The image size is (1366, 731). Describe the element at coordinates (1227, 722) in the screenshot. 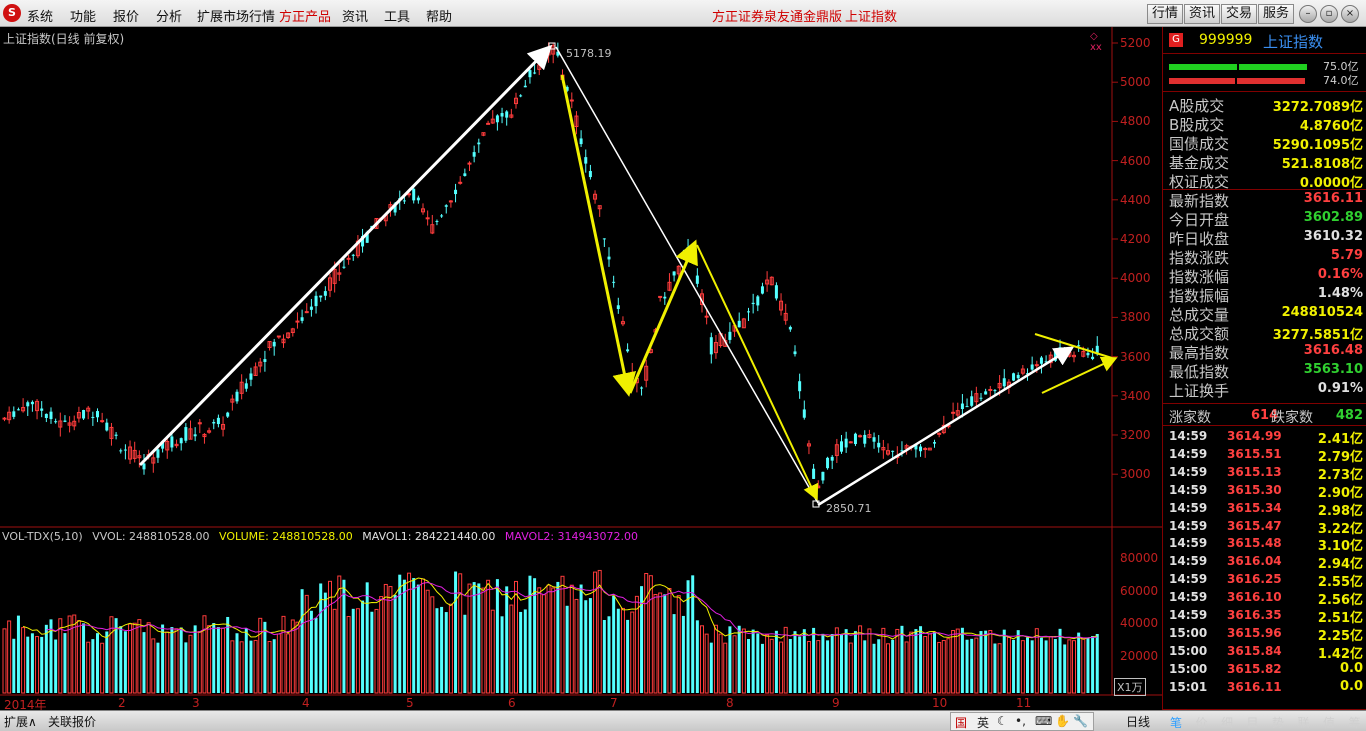

I see `panel-tab: 细` at that location.